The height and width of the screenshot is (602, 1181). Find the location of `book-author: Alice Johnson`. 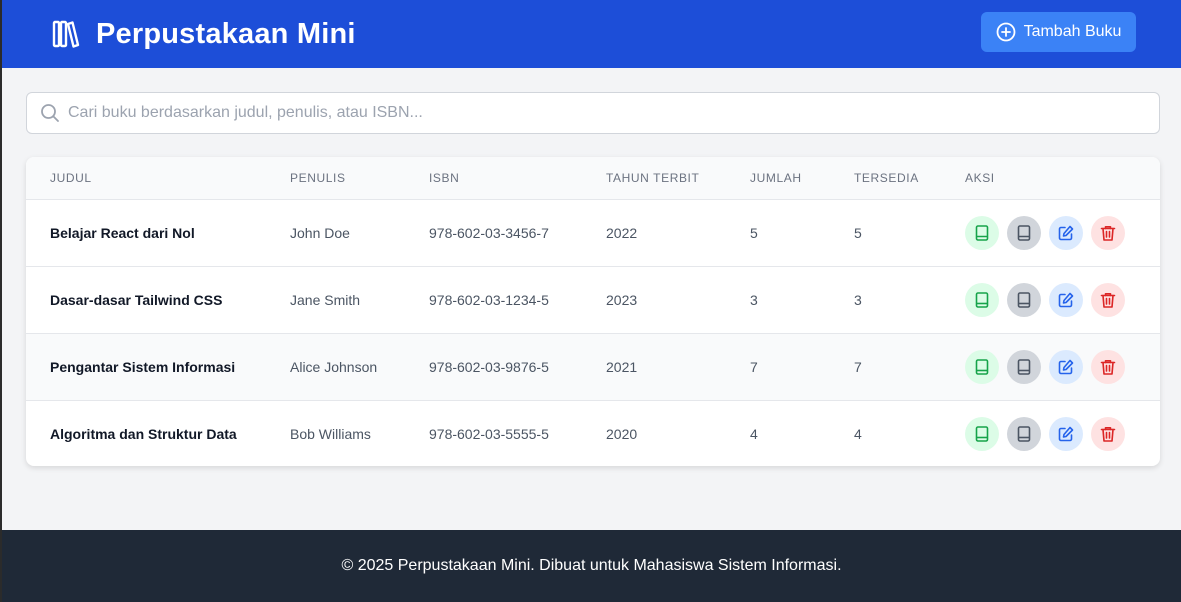

book-author: Alice Johnson is located at coordinates (334, 366).